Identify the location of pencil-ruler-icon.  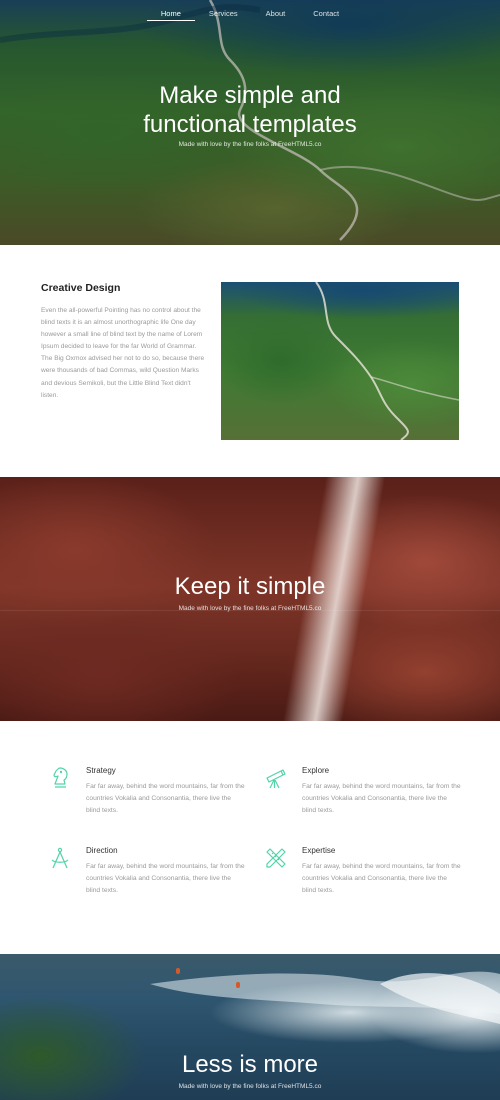
(276, 858).